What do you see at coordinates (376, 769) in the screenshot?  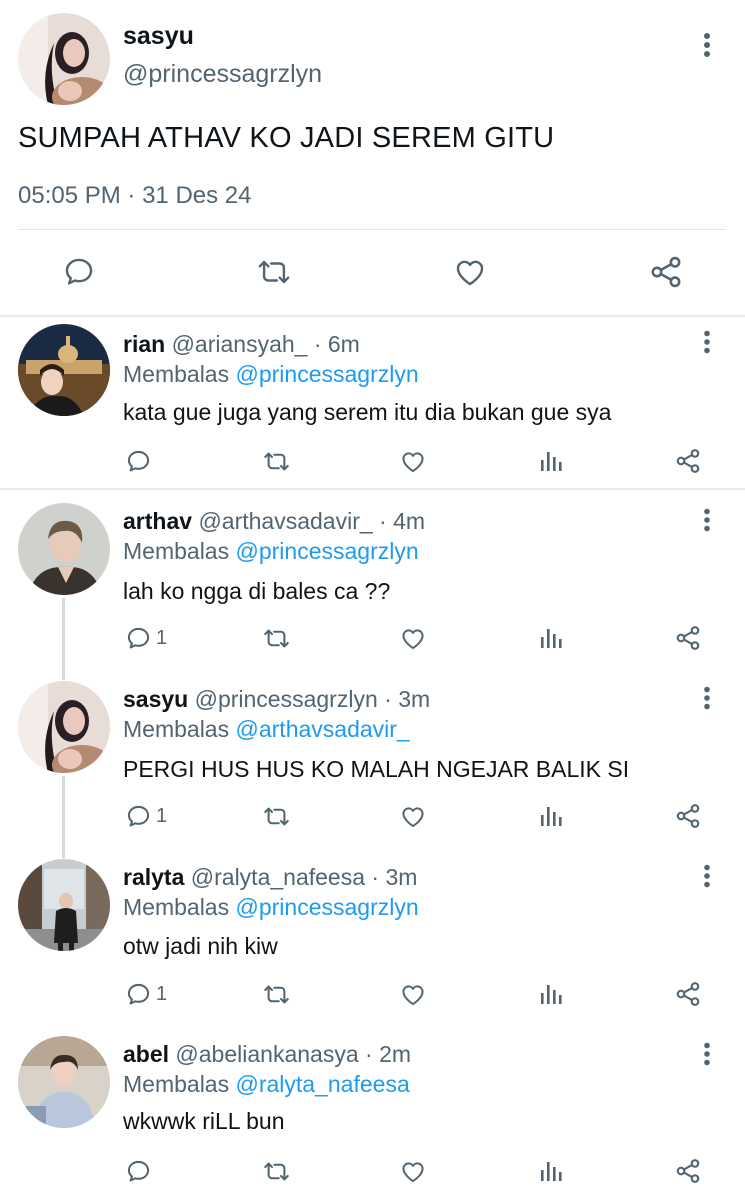 I see `reply-text: PERGI HUS HUS KO MALAH NGEJAR BALIK SI` at bounding box center [376, 769].